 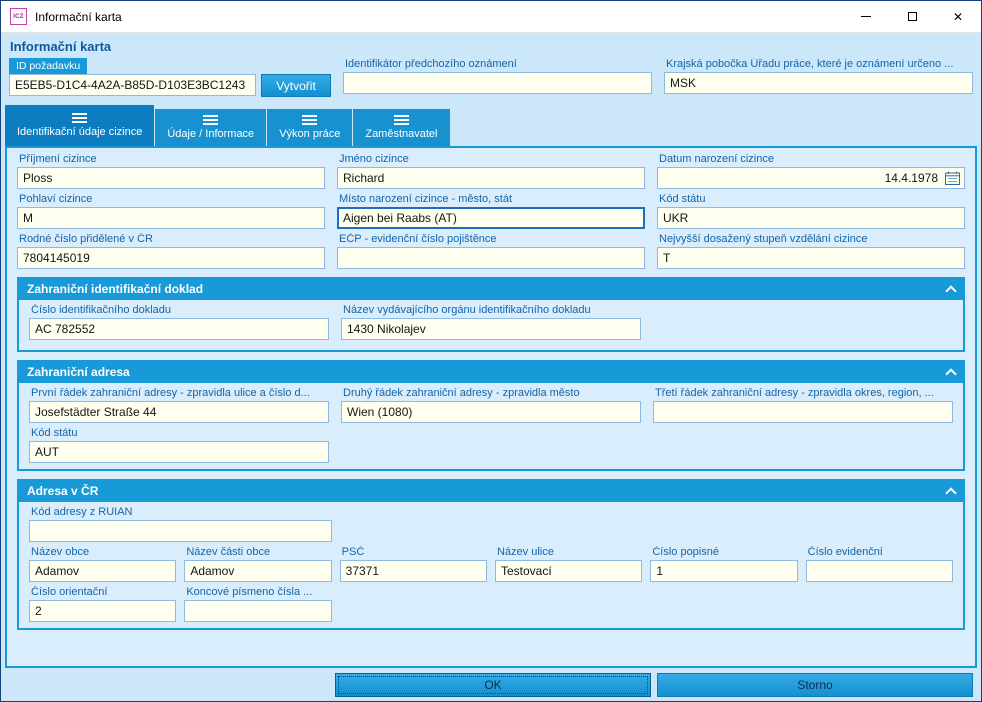 I want to click on calendar-icon, so click(x=952, y=178).